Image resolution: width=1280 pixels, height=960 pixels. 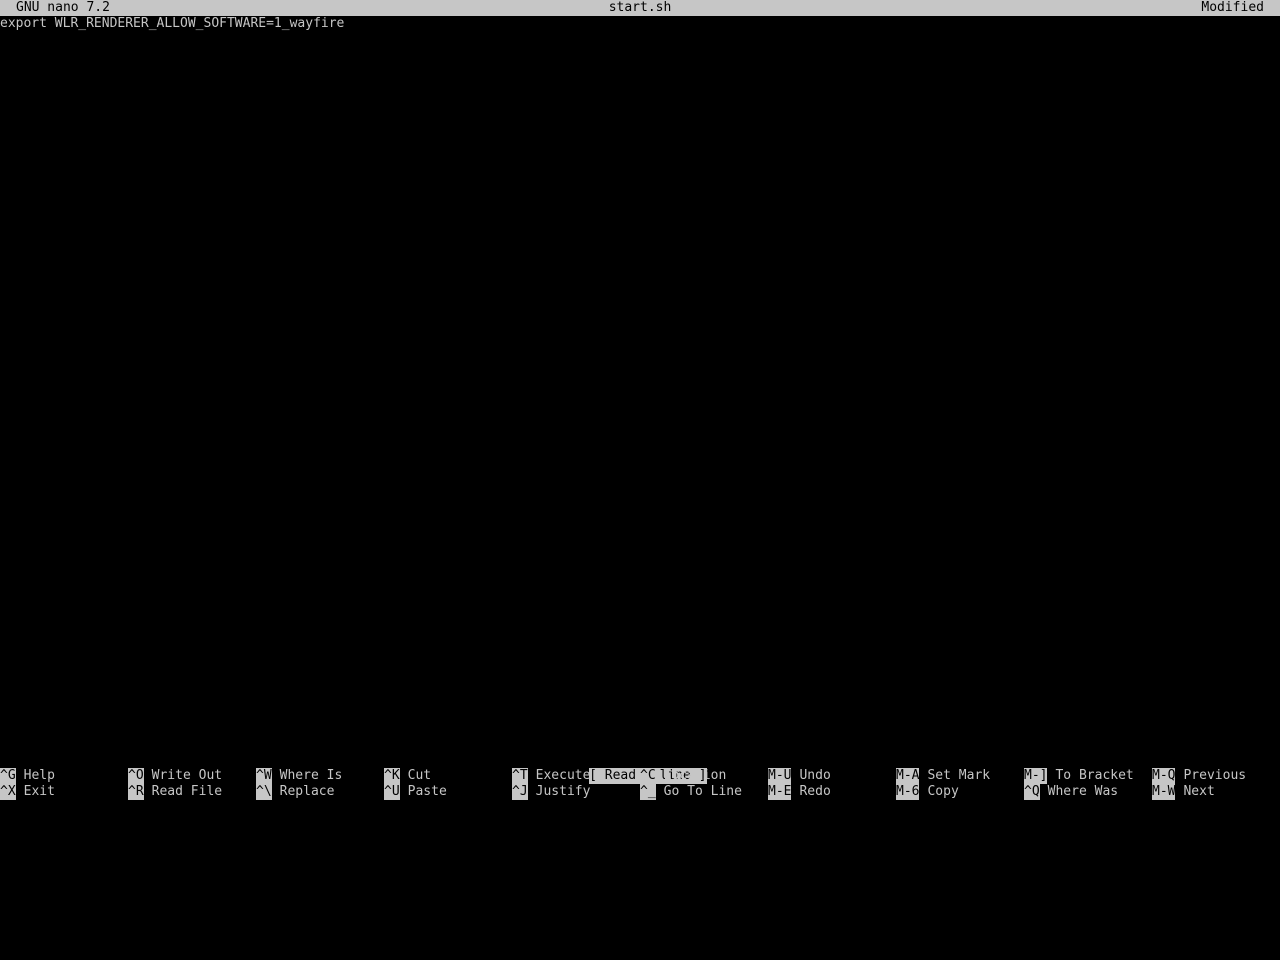 I want to click on shortcut-key: M-W, so click(x=1164, y=792).